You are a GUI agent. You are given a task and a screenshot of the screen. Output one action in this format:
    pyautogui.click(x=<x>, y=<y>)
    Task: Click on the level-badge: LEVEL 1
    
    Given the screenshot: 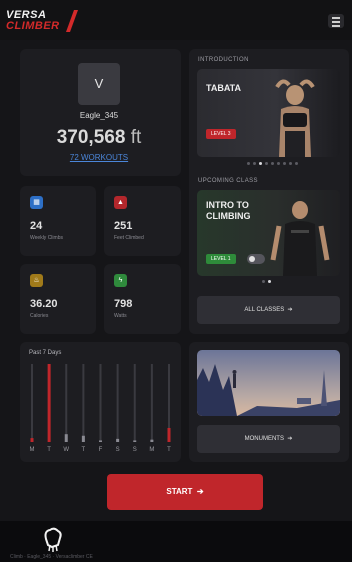 What is the action you would take?
    pyautogui.click(x=221, y=259)
    